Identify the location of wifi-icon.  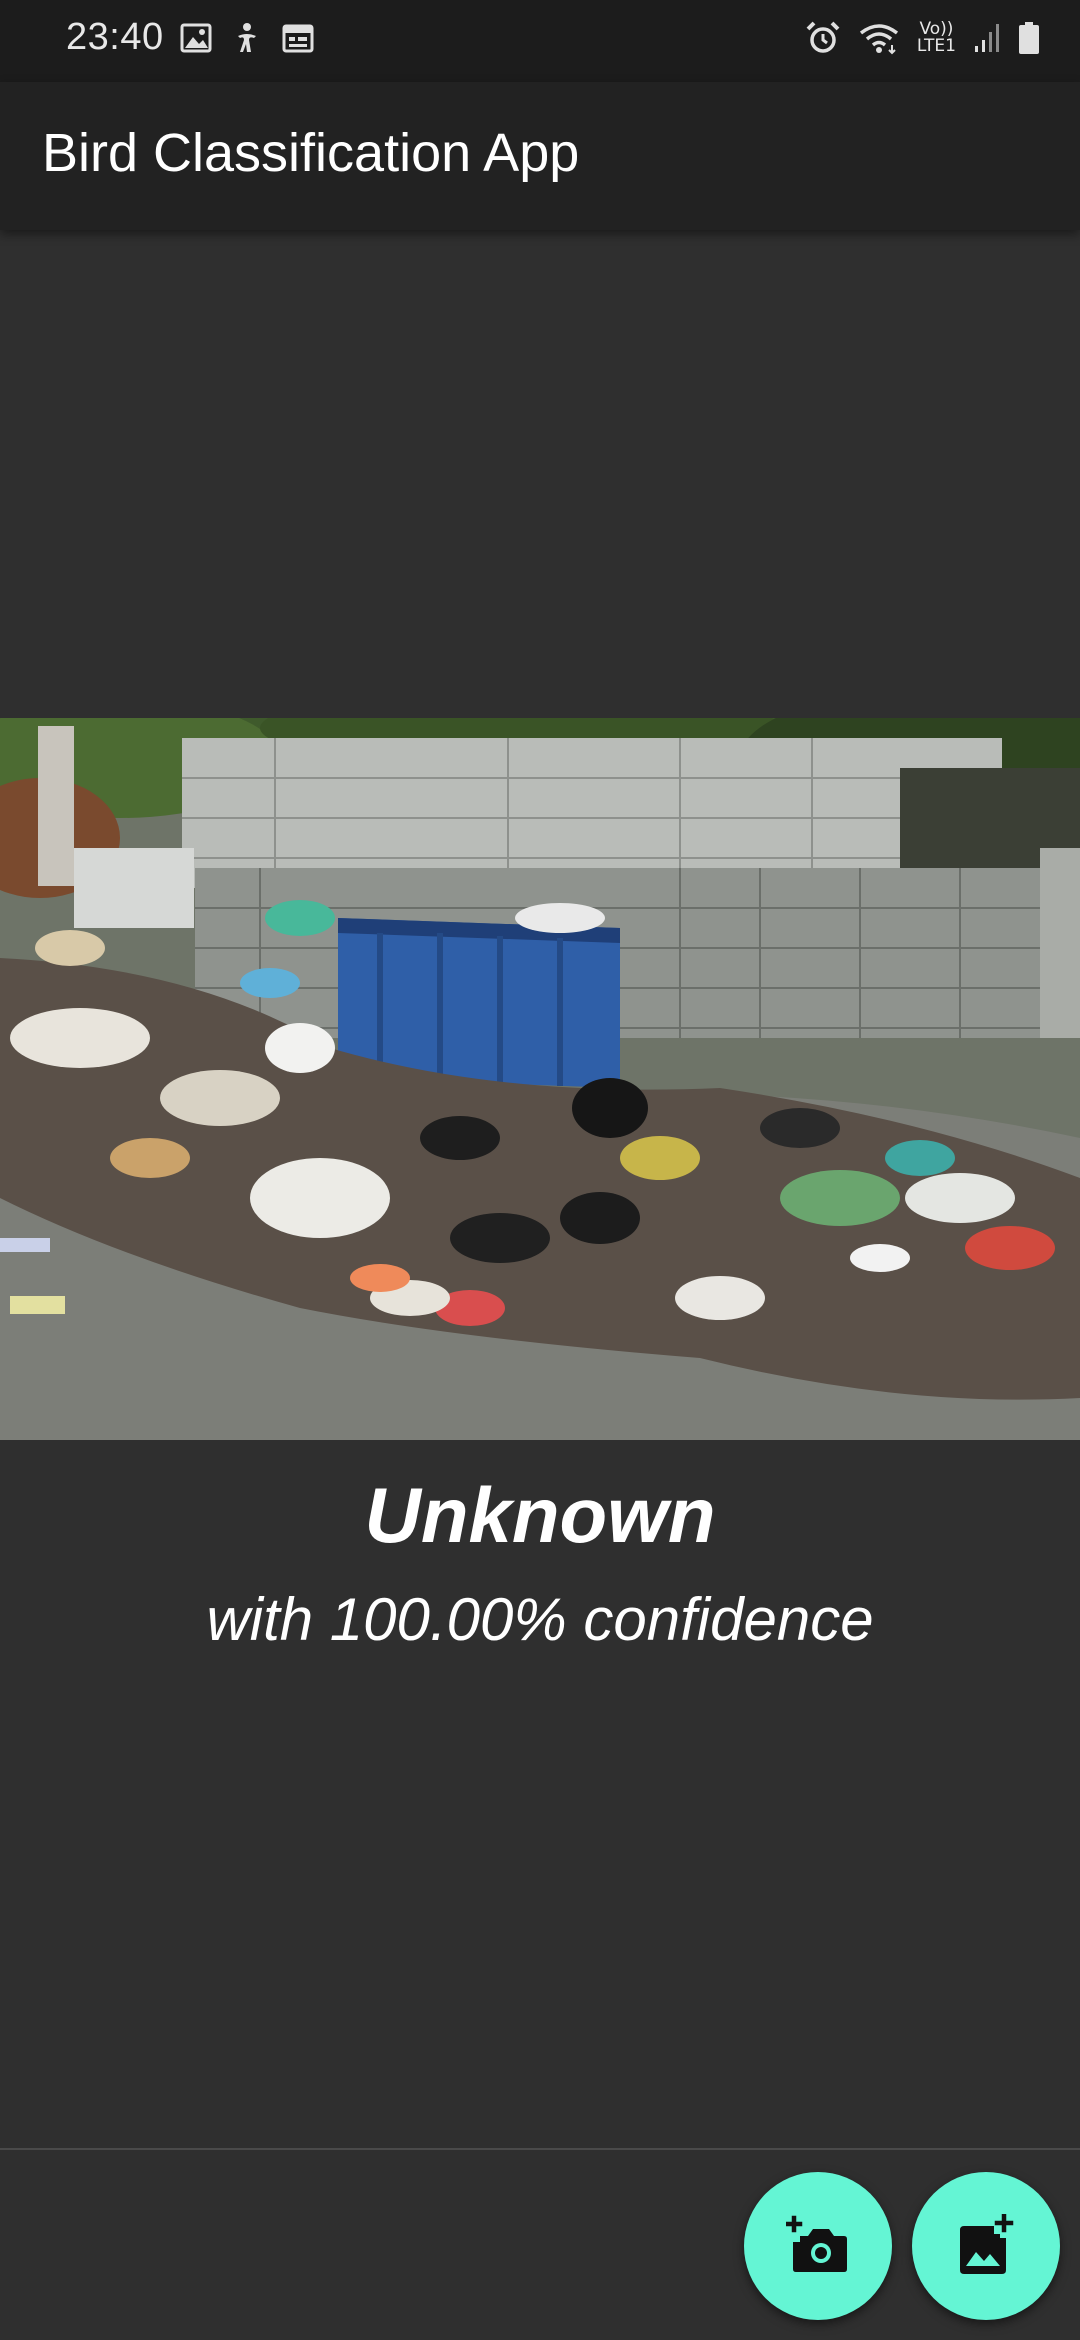
(878, 39).